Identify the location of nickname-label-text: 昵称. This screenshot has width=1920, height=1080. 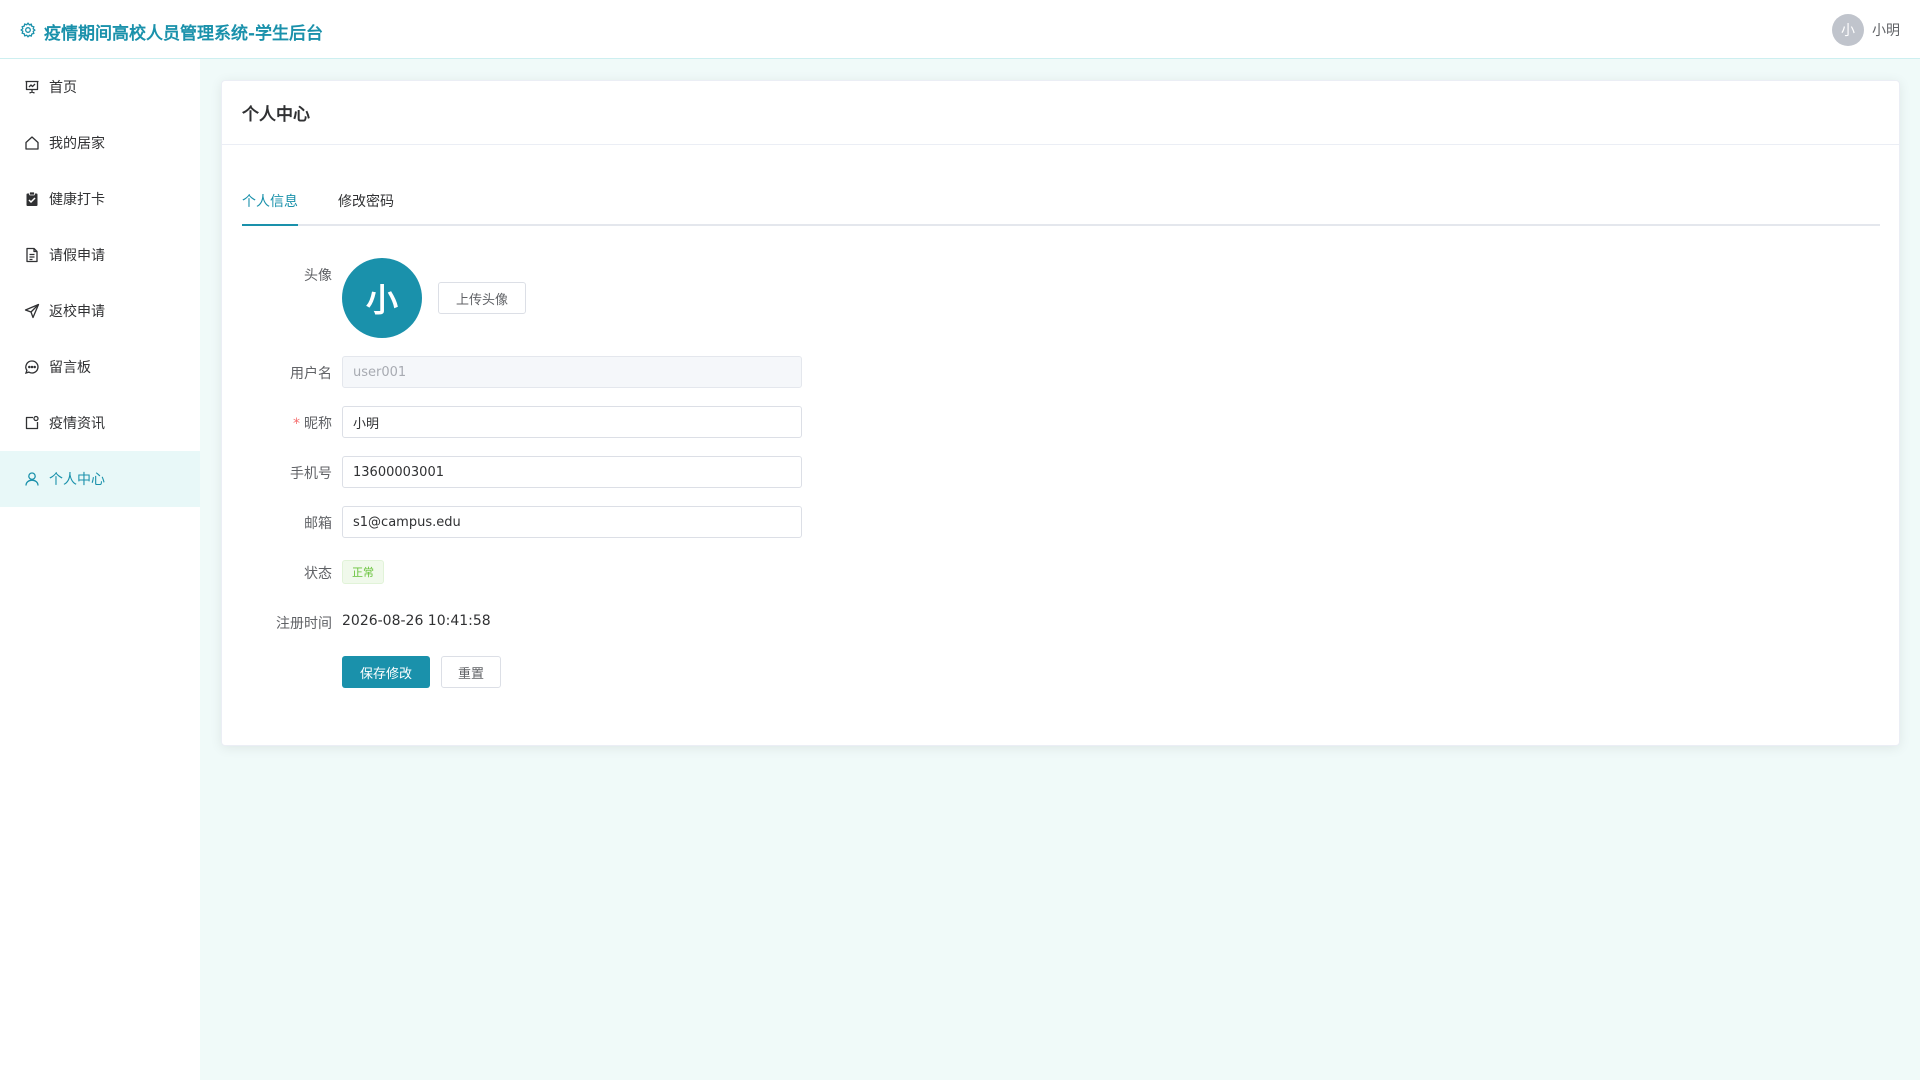
(318, 424).